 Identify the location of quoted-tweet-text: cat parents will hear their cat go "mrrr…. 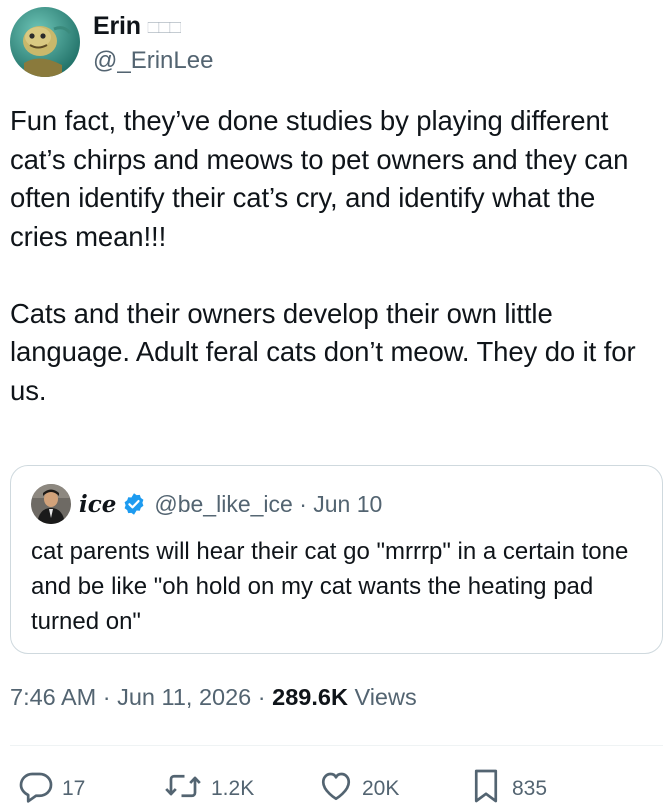
(330, 586).